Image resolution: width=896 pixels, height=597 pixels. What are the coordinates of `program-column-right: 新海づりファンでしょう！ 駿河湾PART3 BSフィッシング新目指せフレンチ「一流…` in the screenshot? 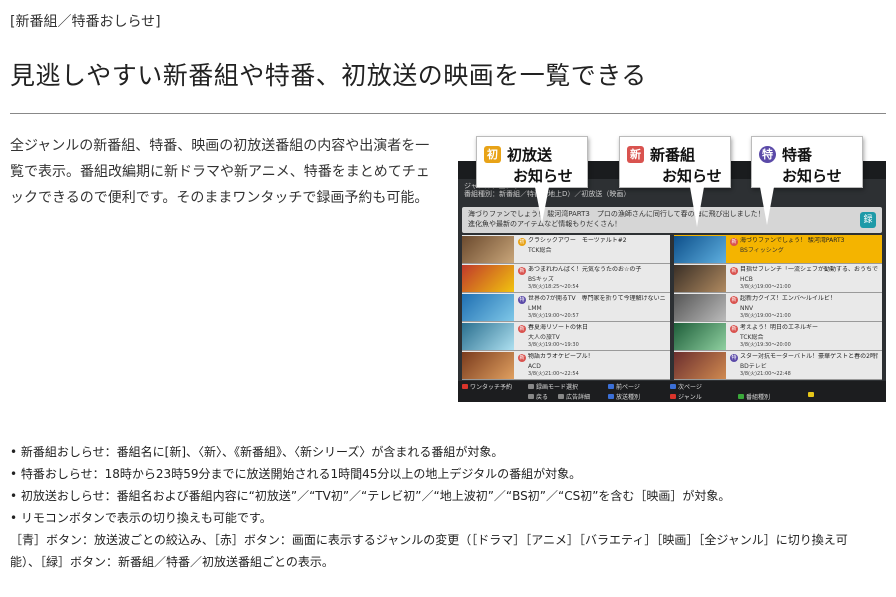 It's located at (778, 307).